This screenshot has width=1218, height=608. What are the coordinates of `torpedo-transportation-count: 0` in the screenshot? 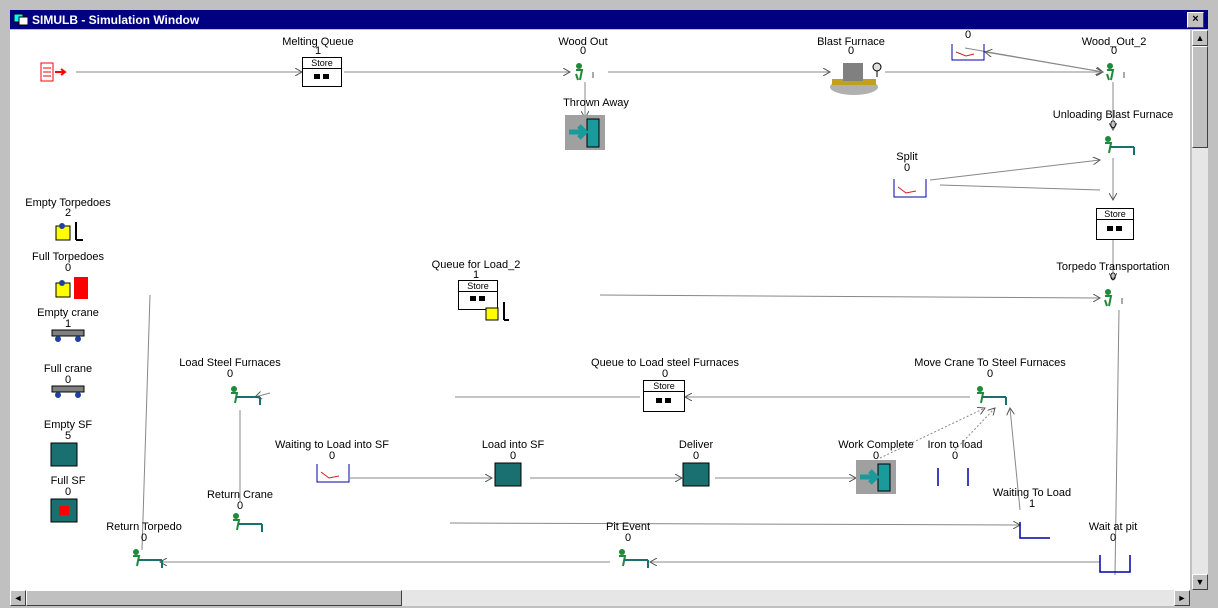 It's located at (1113, 277).